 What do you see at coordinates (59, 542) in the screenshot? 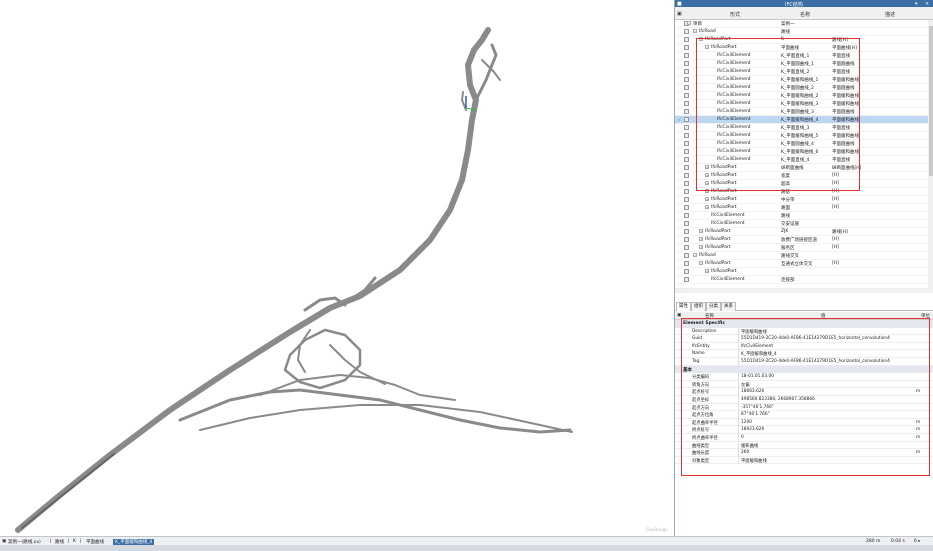
I see `breadcrumb-road: 路线` at bounding box center [59, 542].